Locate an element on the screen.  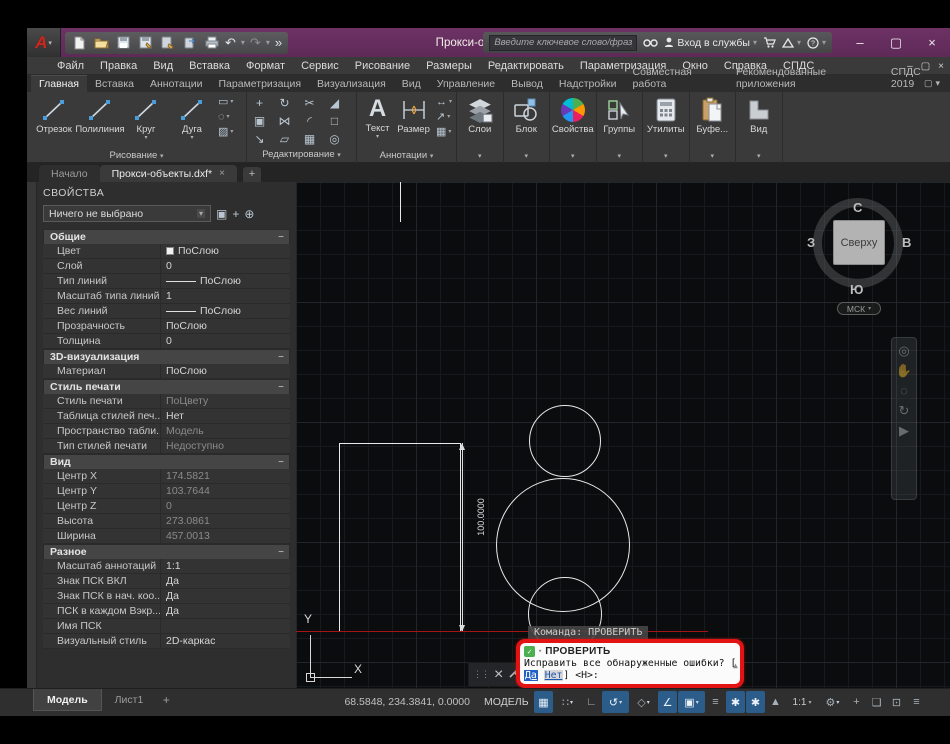
sign-in-button: Вход в службы ▾ is located at coordinates (710, 43).